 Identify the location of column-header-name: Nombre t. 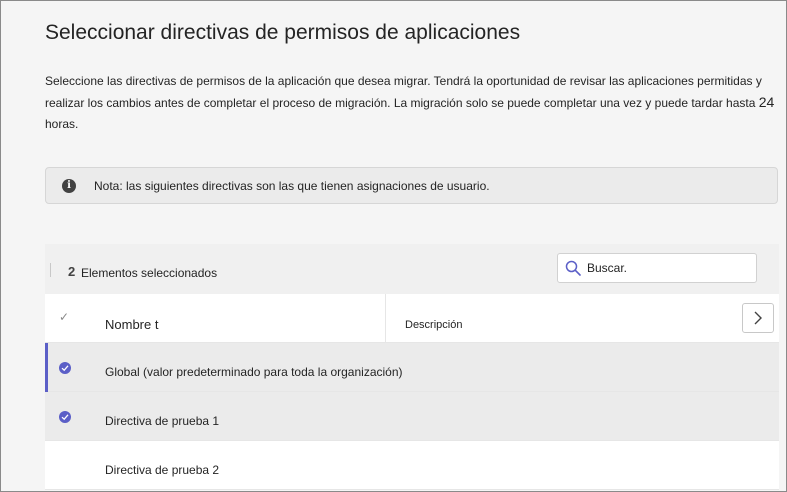
(131, 324).